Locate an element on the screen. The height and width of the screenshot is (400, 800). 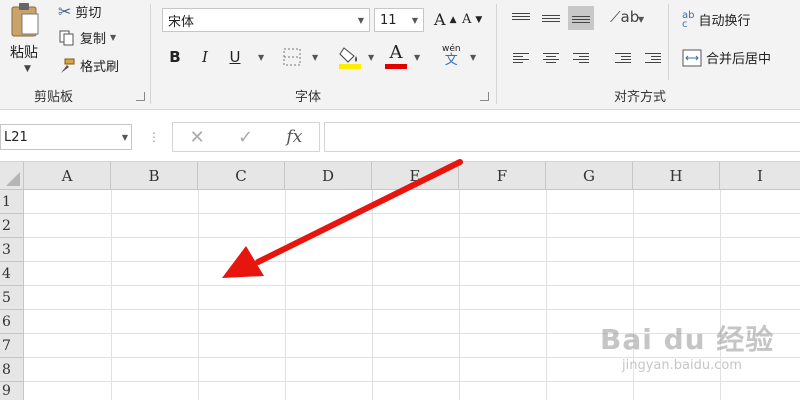
enter-icon: ✓ is located at coordinates (245, 137).